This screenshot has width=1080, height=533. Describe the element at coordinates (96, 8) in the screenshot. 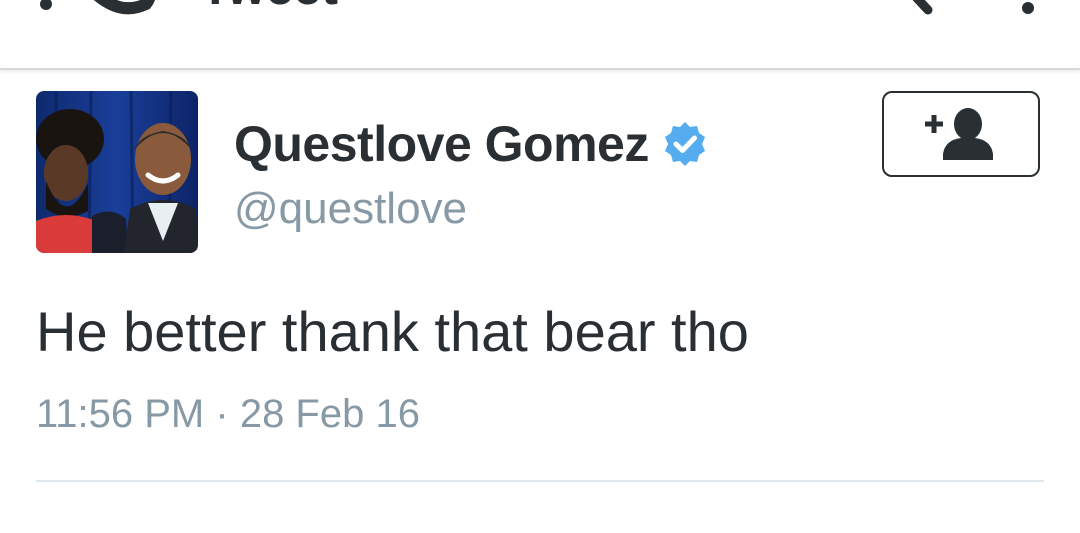

I see `back-arrow-icon` at that location.